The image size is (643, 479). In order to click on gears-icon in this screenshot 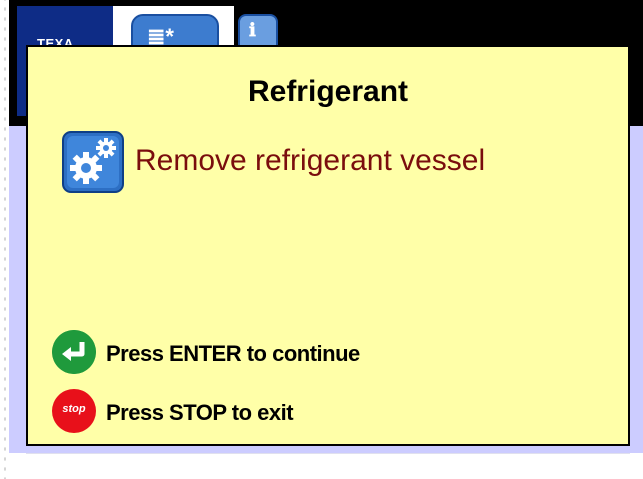, I will do `click(93, 162)`.